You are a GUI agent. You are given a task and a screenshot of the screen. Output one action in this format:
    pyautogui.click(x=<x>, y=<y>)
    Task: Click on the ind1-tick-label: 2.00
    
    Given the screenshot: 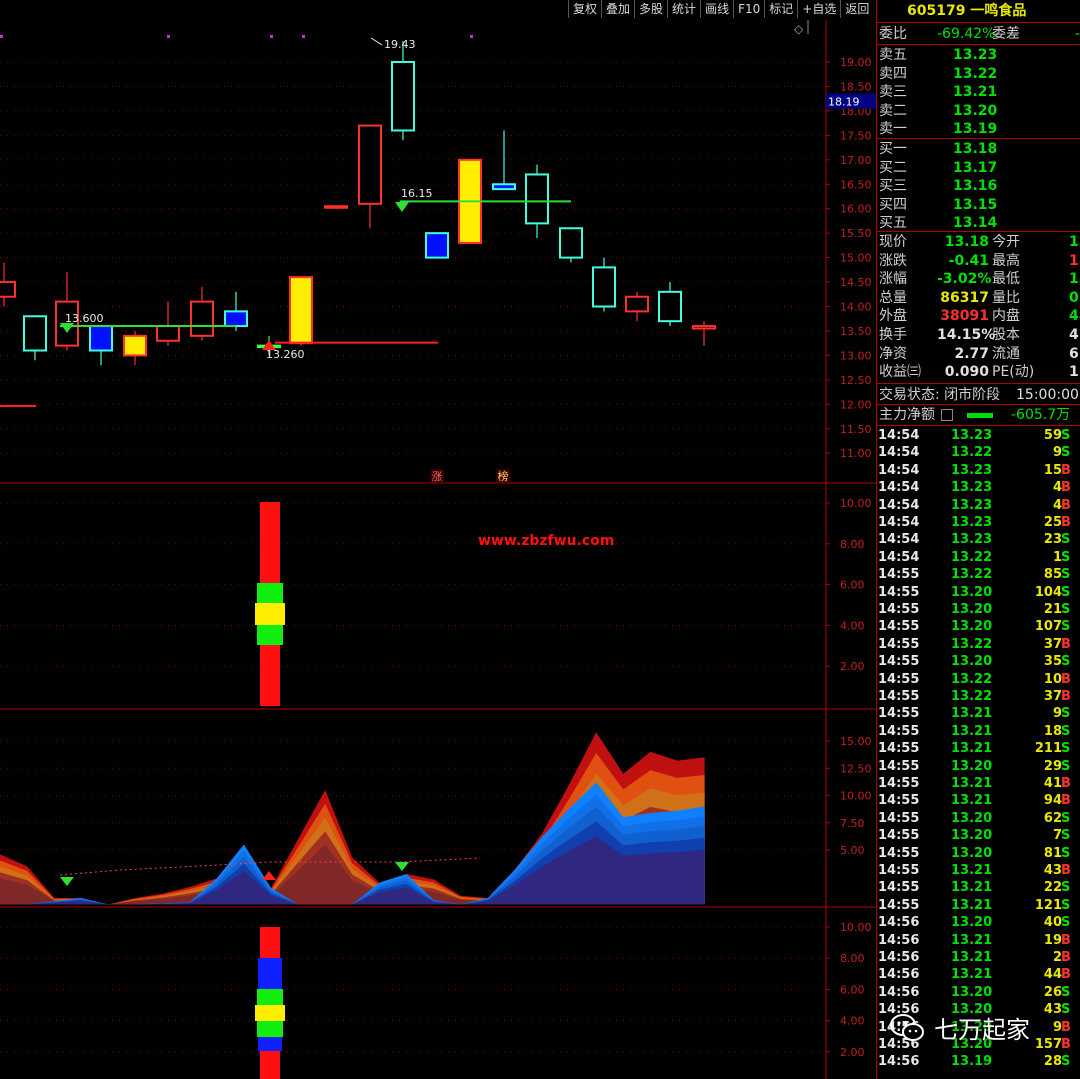 What is the action you would take?
    pyautogui.click(x=852, y=666)
    